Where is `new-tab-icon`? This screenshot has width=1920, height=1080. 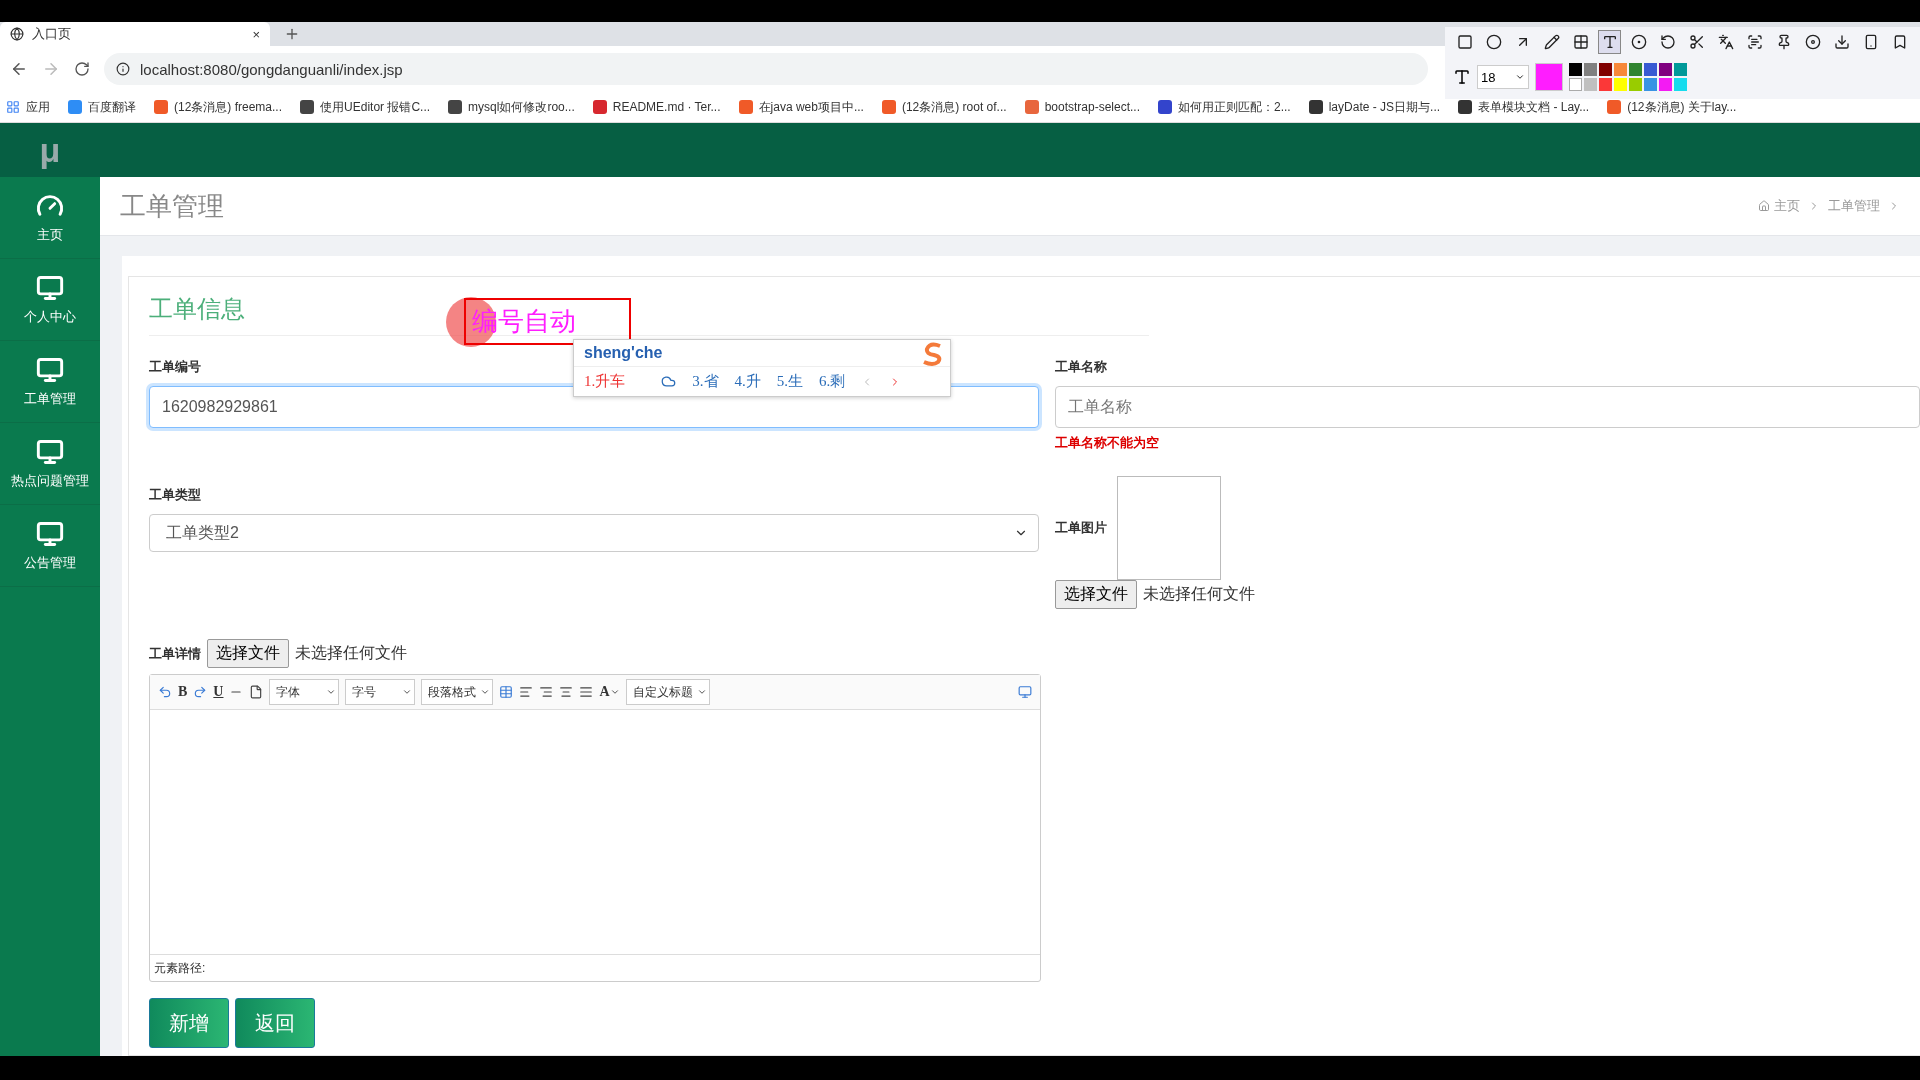 new-tab-icon is located at coordinates (292, 34).